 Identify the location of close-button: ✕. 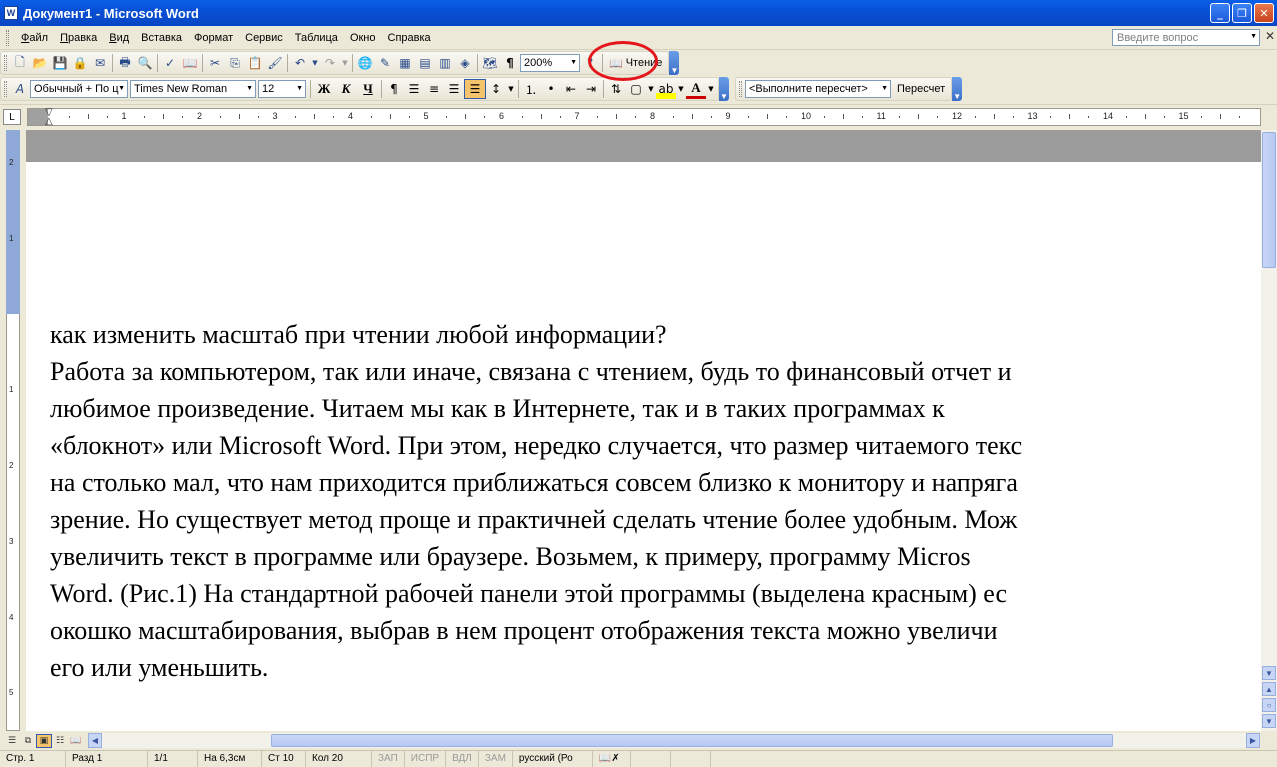
(1264, 13).